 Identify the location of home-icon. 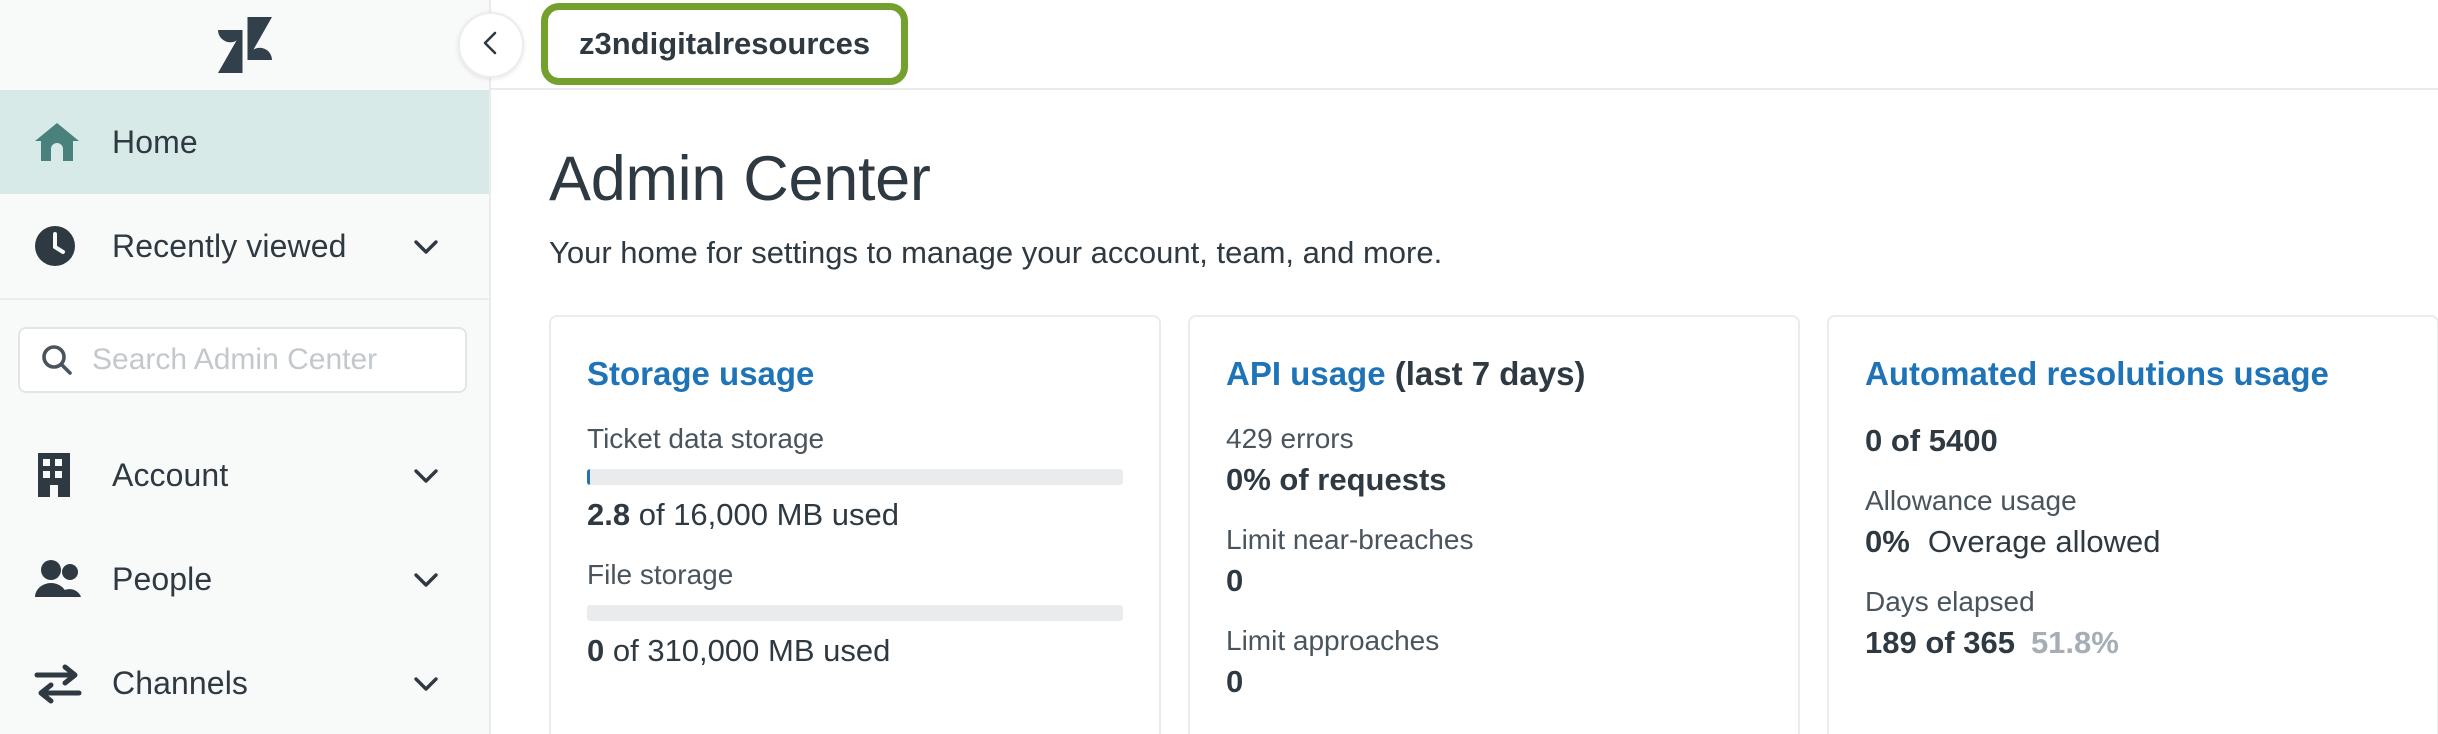
(60, 142).